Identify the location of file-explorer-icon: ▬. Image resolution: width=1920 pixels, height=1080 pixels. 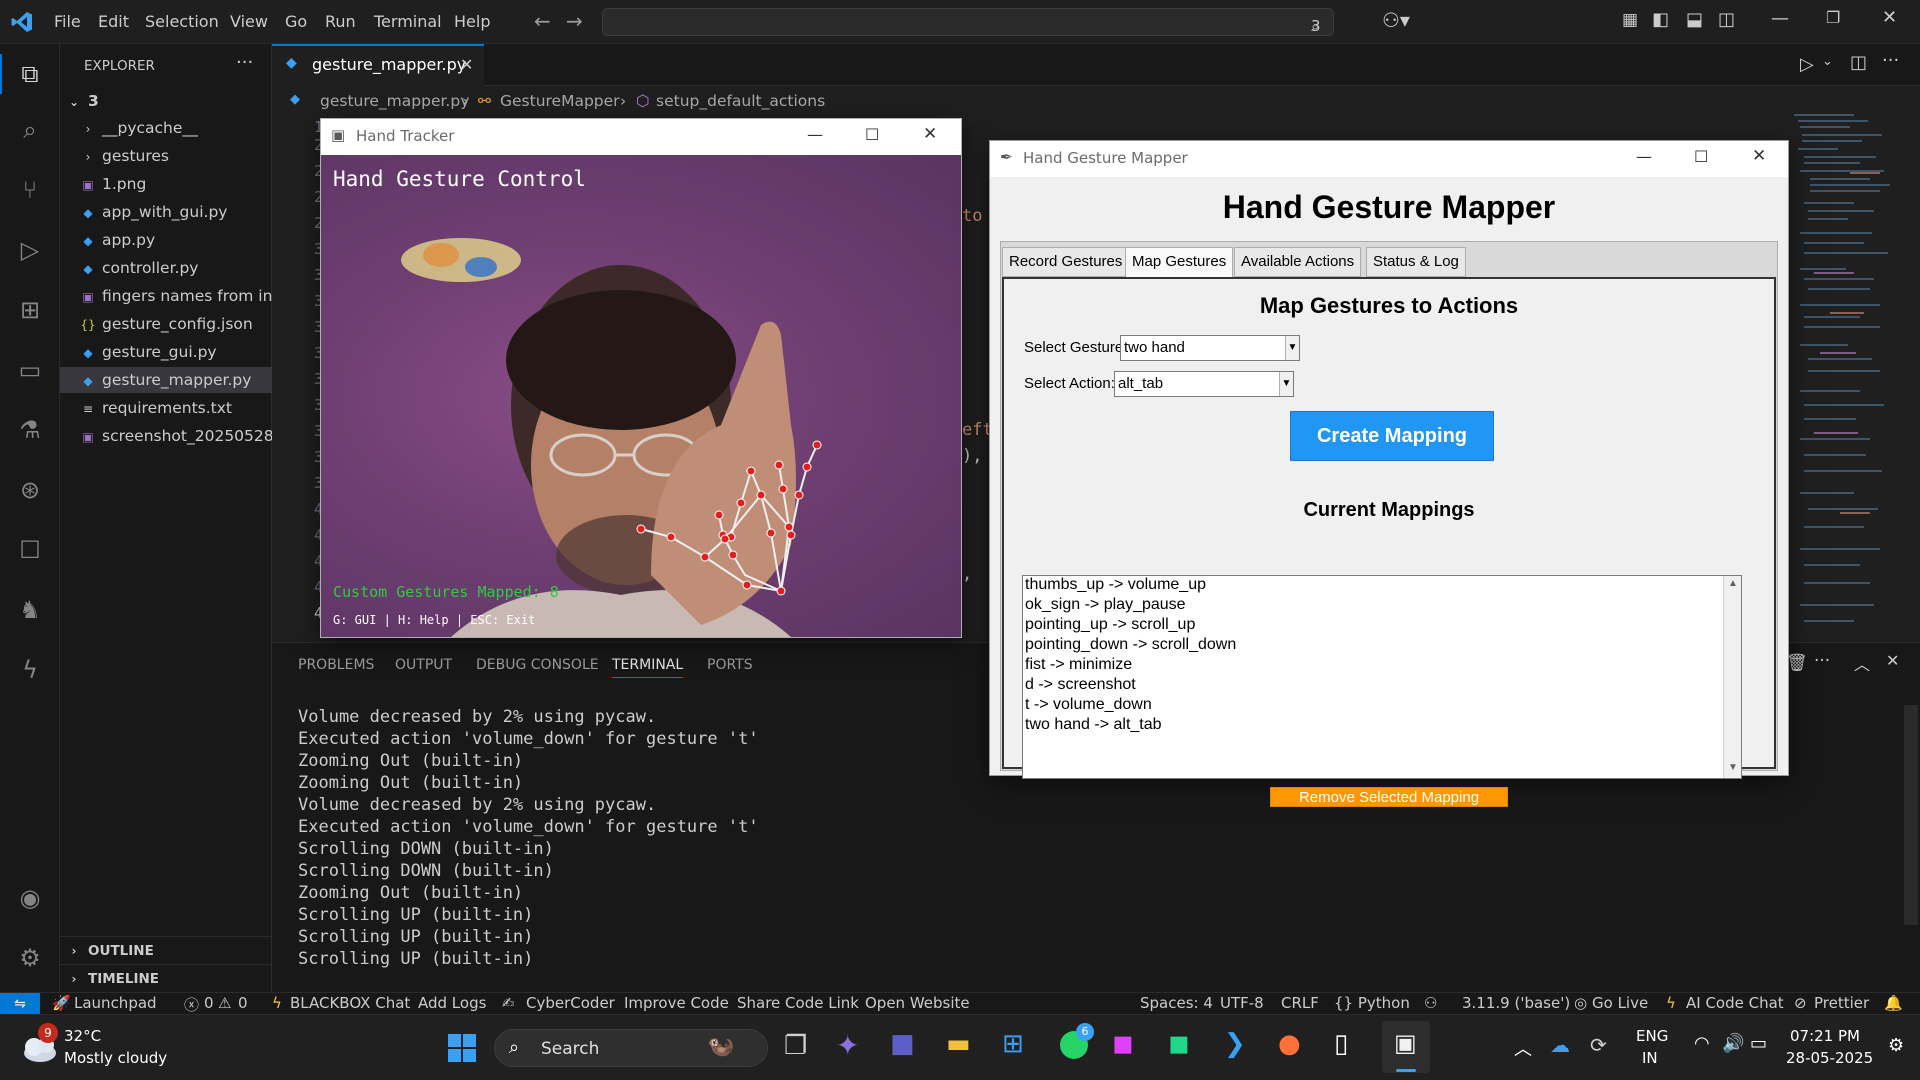
(958, 1044).